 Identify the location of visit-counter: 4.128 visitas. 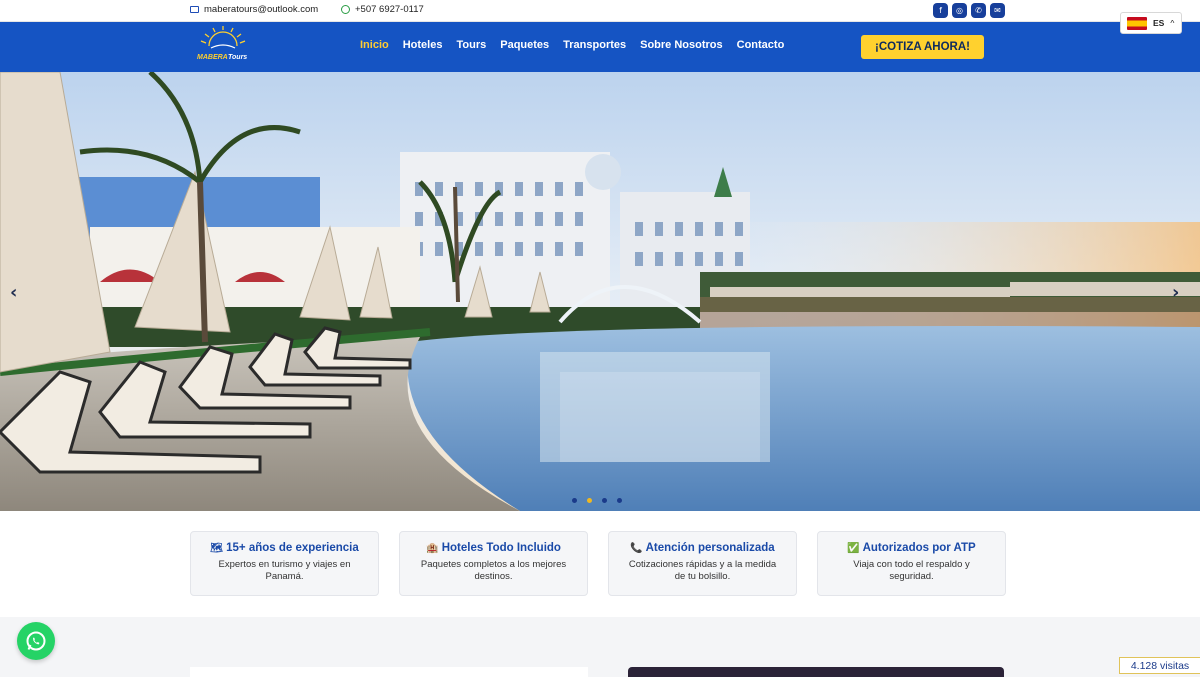
(1159, 665).